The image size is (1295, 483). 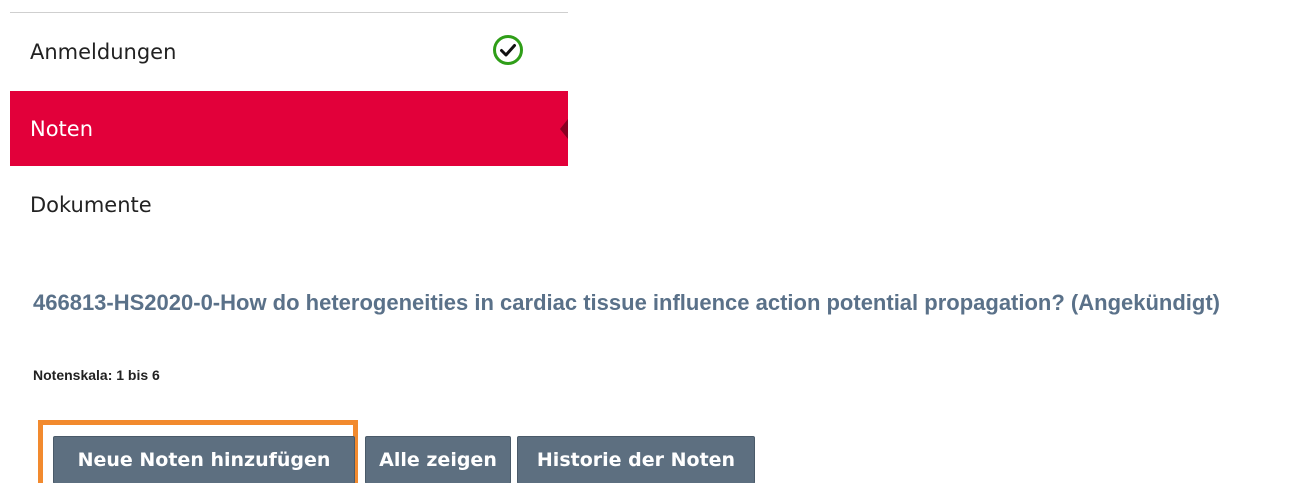 I want to click on show-all-button: Alle zeigen, so click(x=438, y=459).